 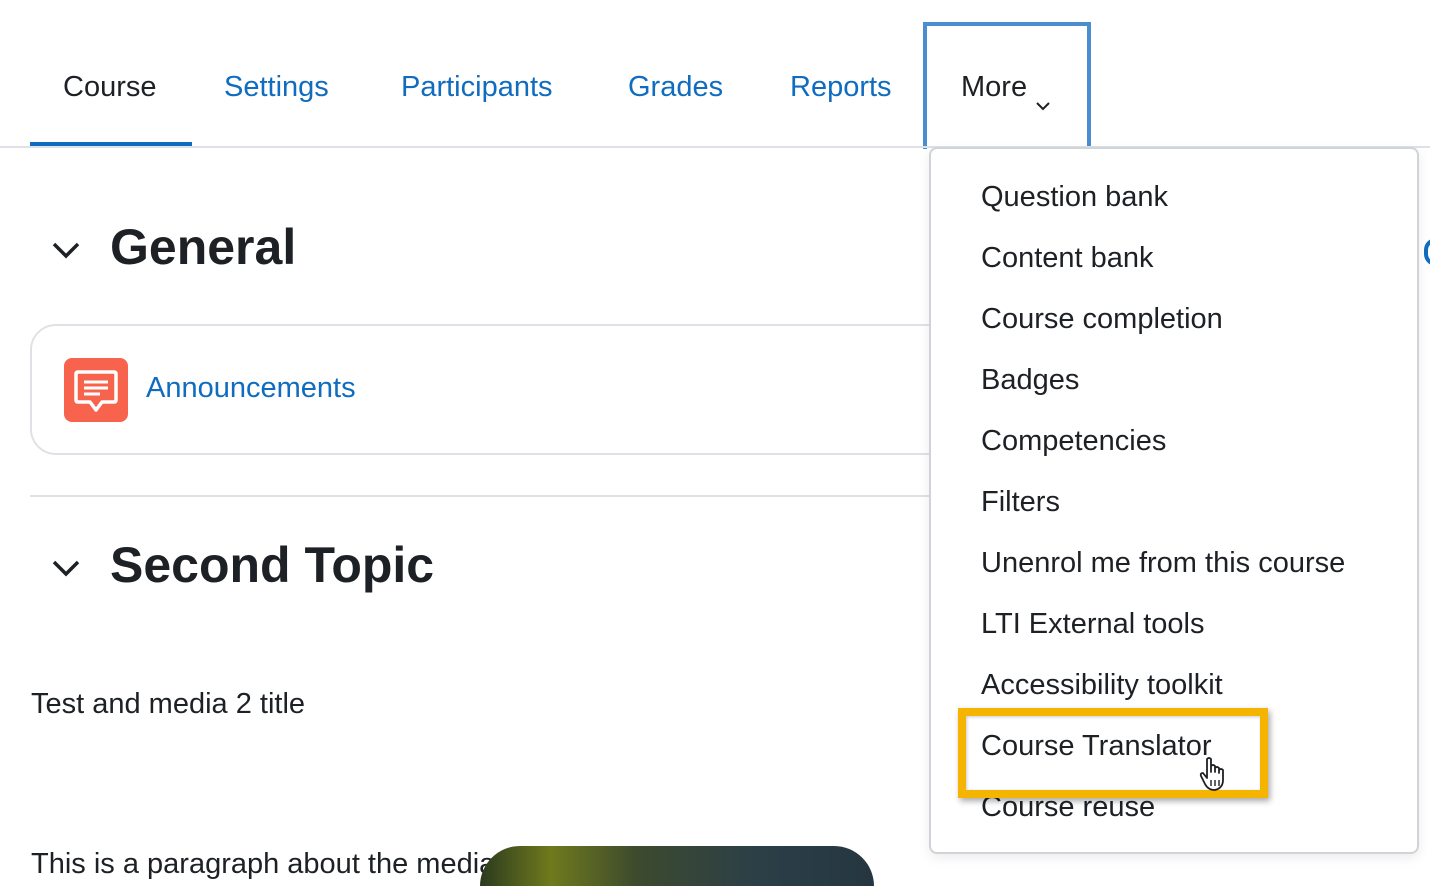 What do you see at coordinates (272, 565) in the screenshot?
I see `section-title-second-topic: Second Topic` at bounding box center [272, 565].